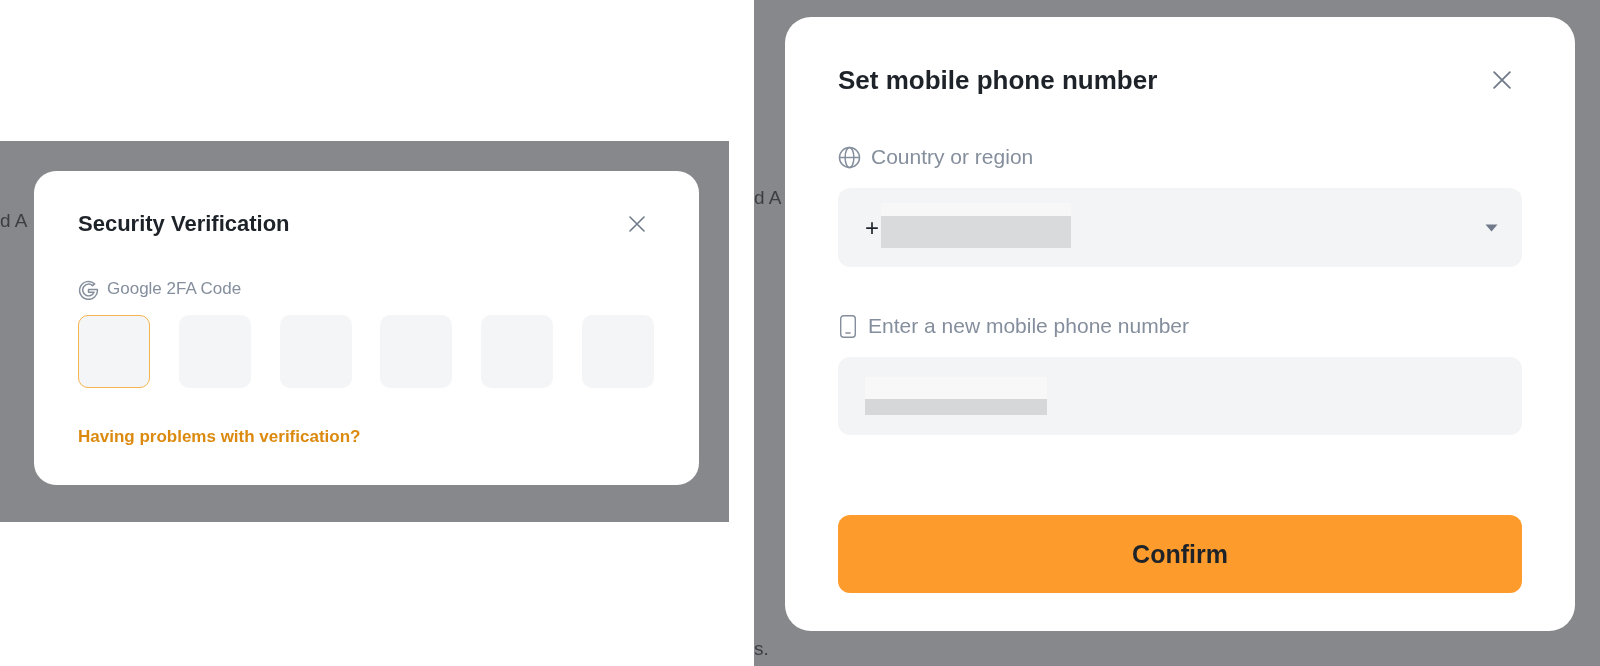  What do you see at coordinates (184, 224) in the screenshot?
I see `dialog-title: Security Verification` at bounding box center [184, 224].